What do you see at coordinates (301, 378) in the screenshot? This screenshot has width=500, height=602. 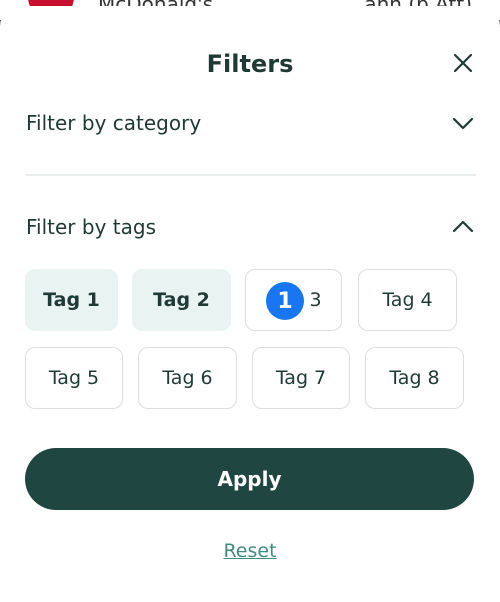 I see `tag-chip-7: Tag 7` at bounding box center [301, 378].